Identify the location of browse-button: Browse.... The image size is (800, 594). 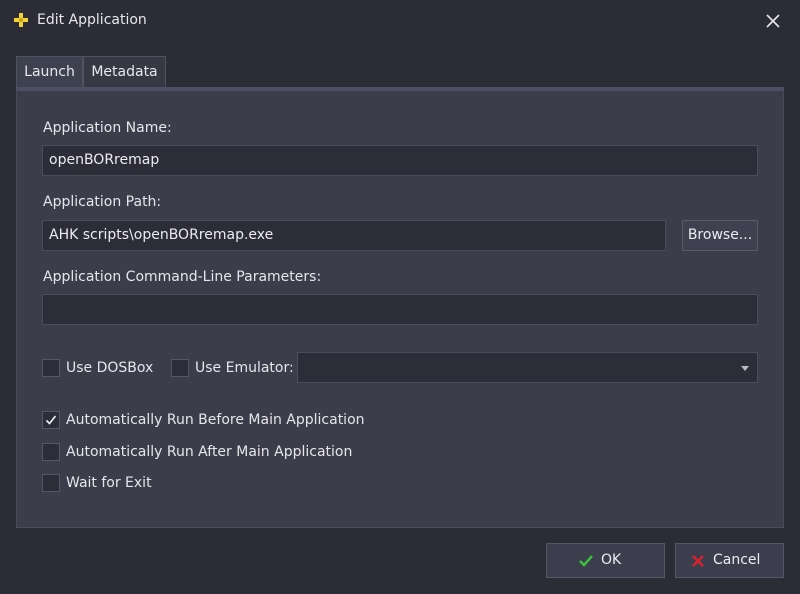
(720, 235).